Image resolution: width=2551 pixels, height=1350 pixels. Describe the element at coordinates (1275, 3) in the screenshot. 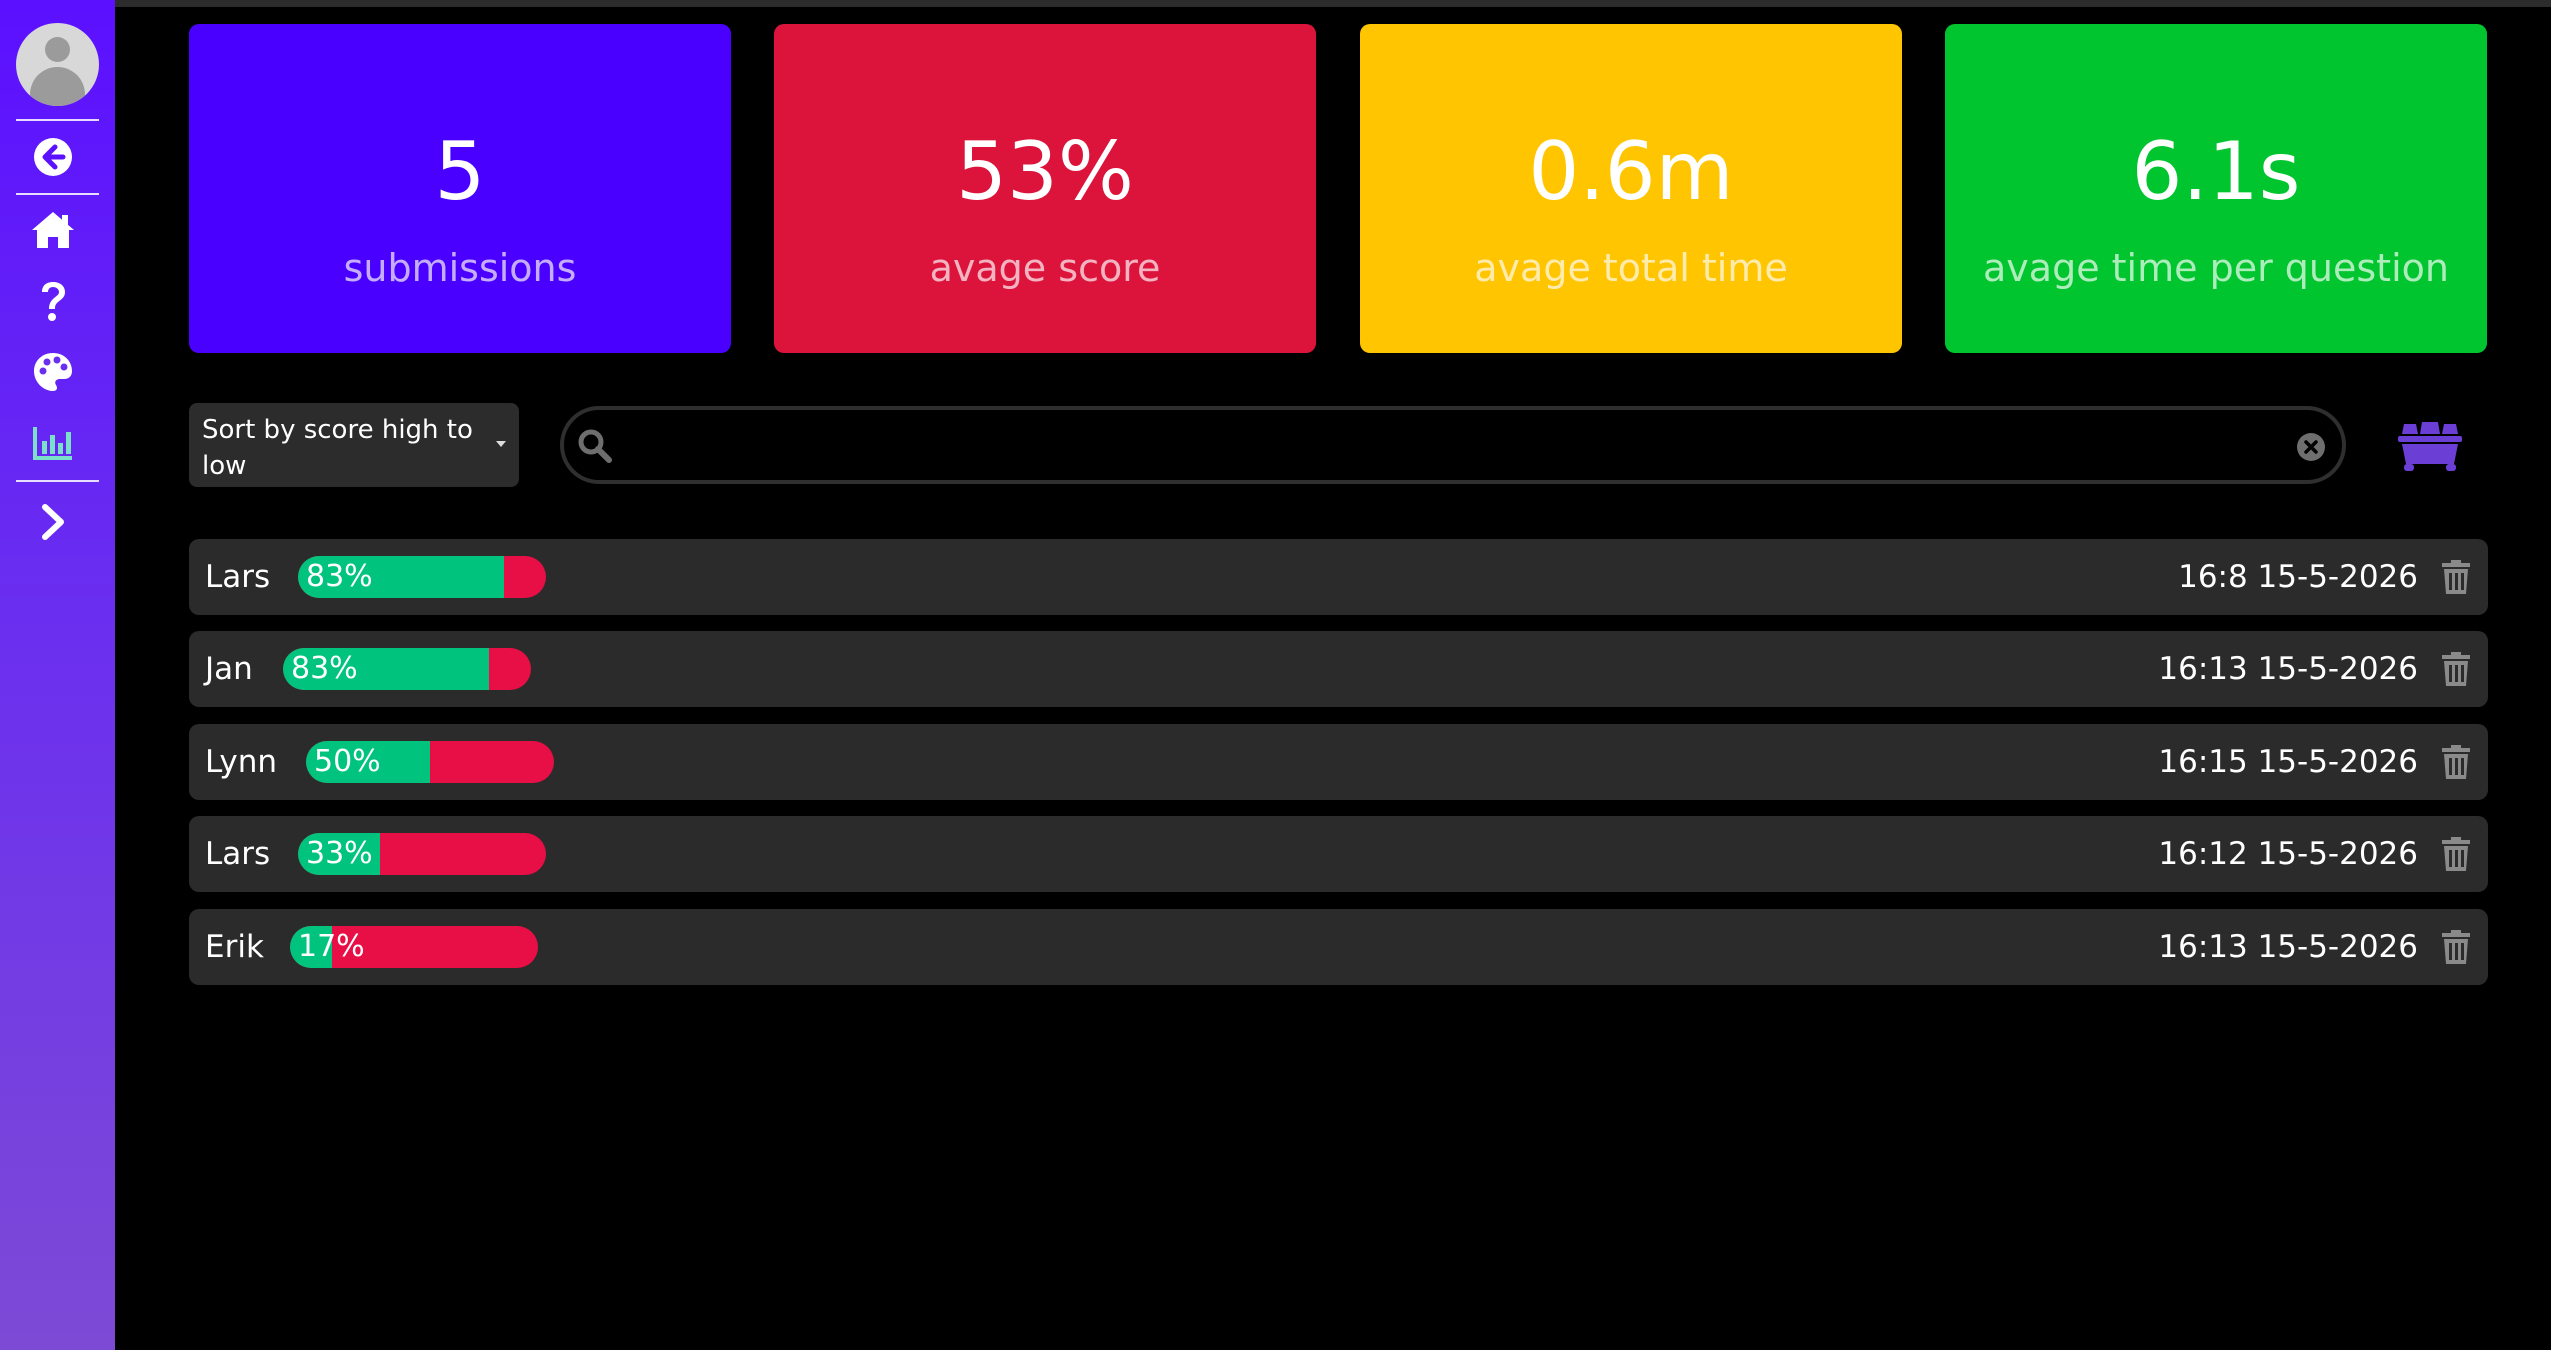

I see `top-border` at that location.